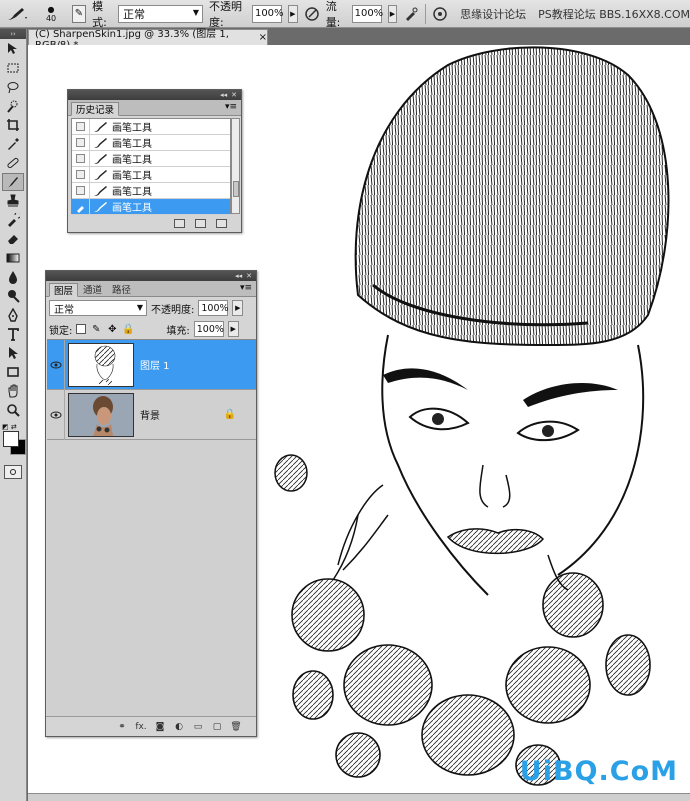 The height and width of the screenshot is (801, 690). Describe the element at coordinates (13, 315) in the screenshot. I see `pen-tool` at that location.